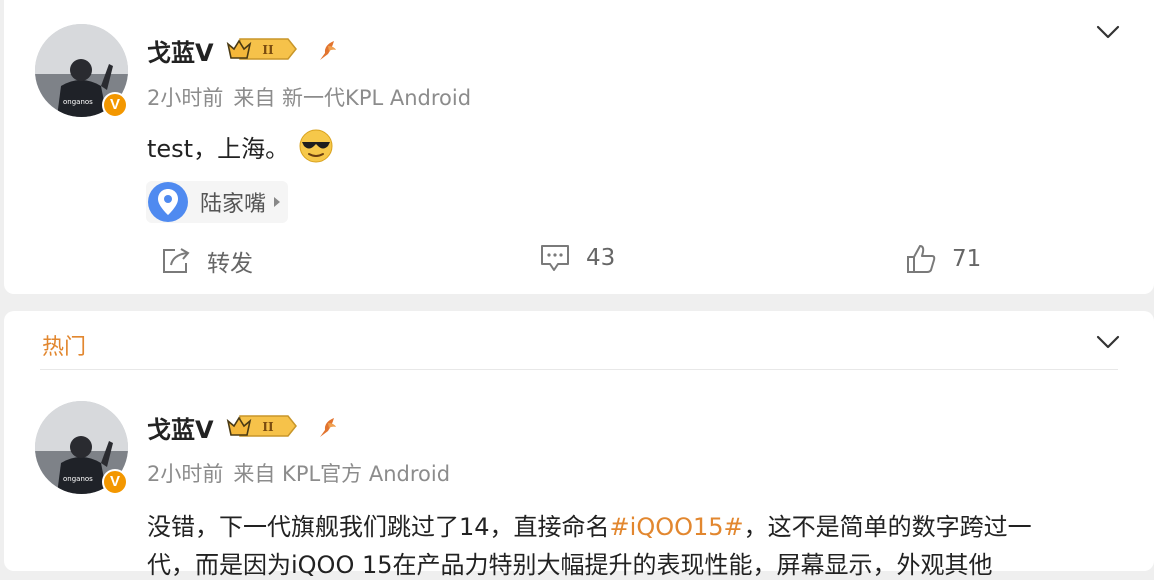  Describe the element at coordinates (176, 260) in the screenshot. I see `repost-icon` at that location.